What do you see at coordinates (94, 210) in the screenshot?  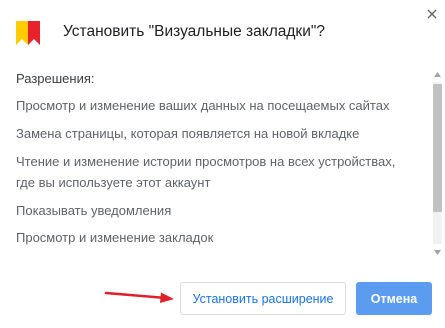 I see `permission-item: Показывать уведомления` at bounding box center [94, 210].